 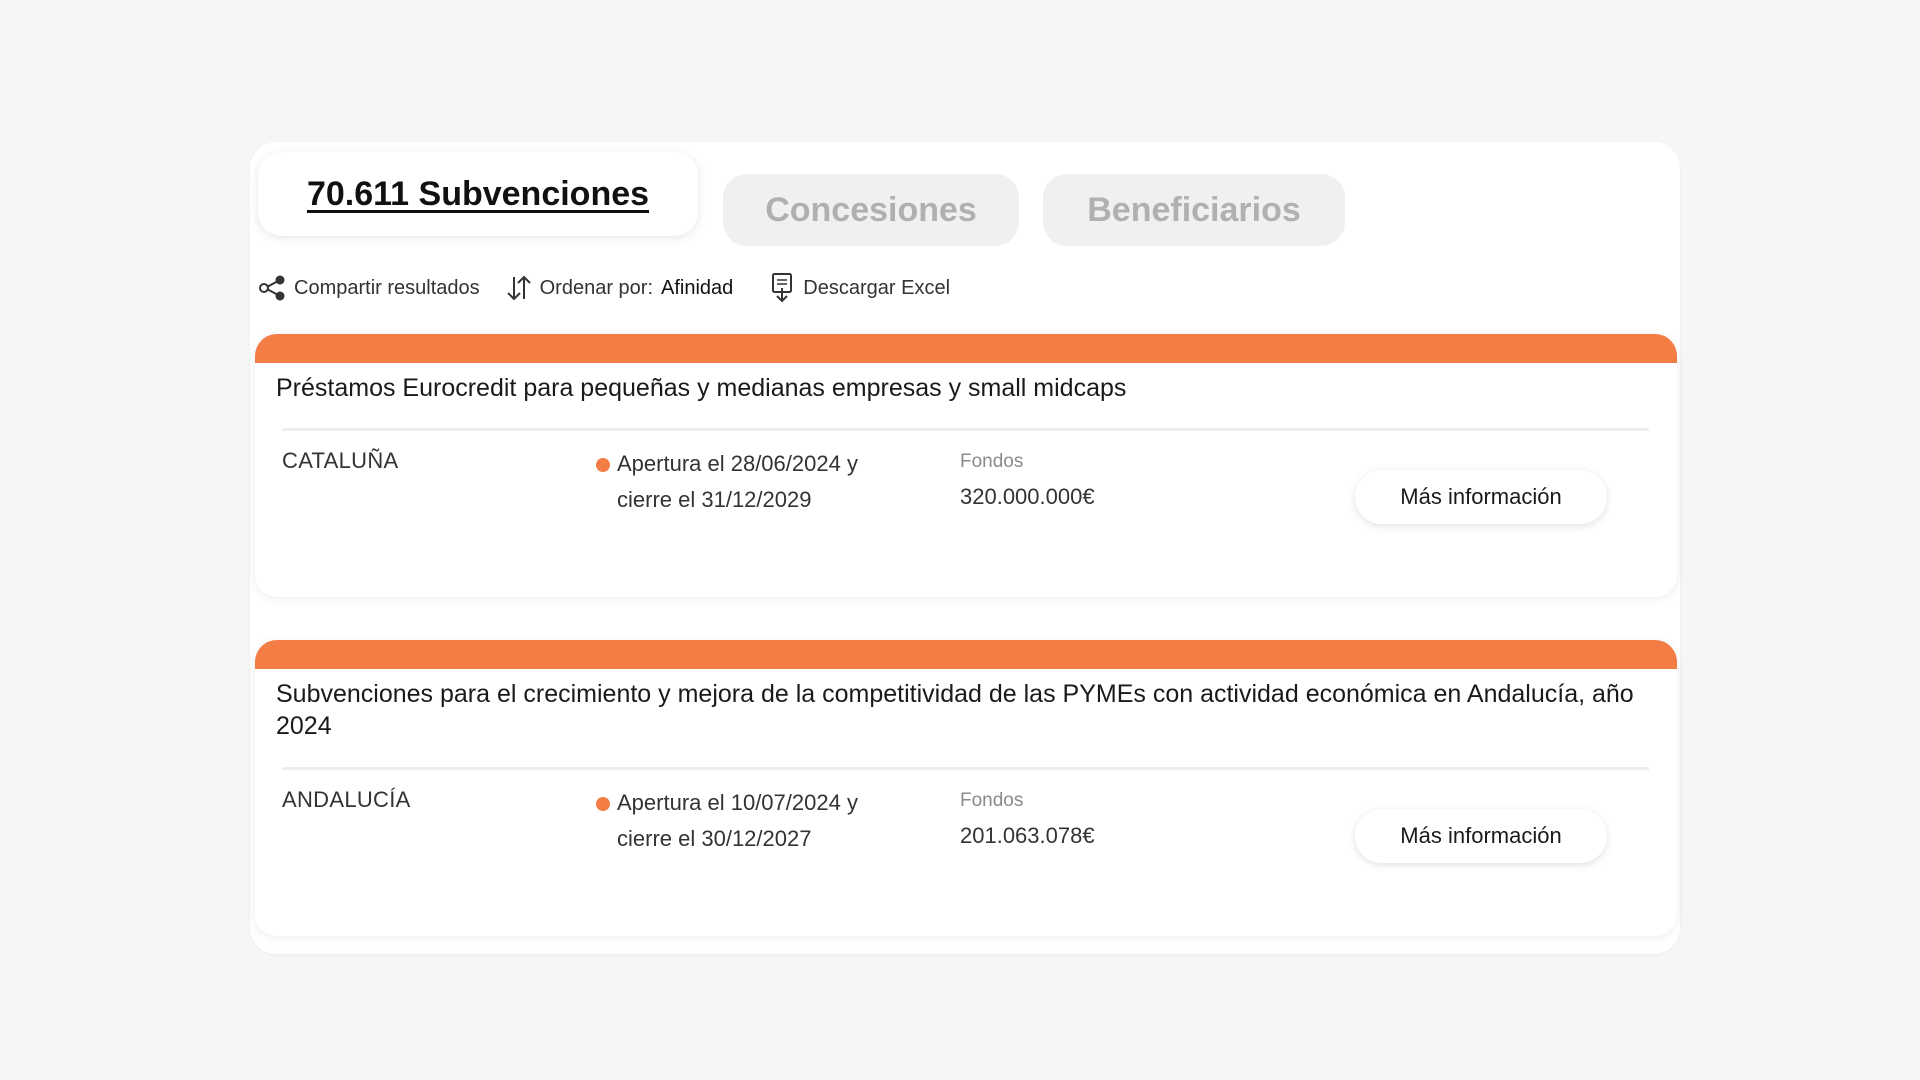 I want to click on result-region: CATALUÑA, so click(x=340, y=460).